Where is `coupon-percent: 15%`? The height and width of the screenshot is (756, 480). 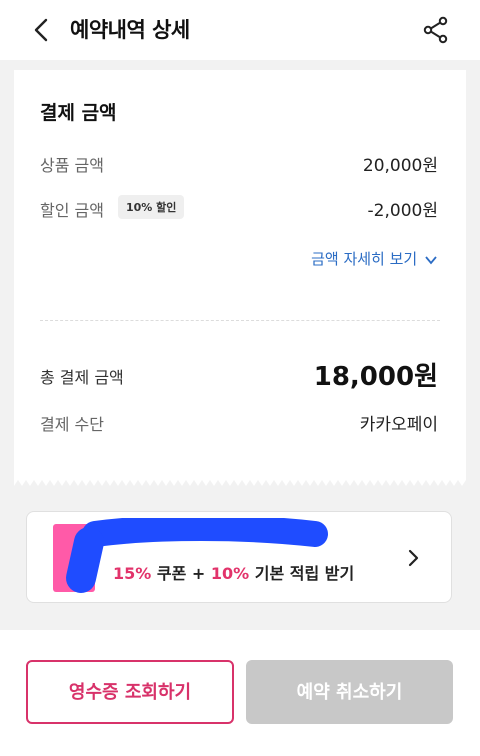
coupon-percent: 15% is located at coordinates (132, 573).